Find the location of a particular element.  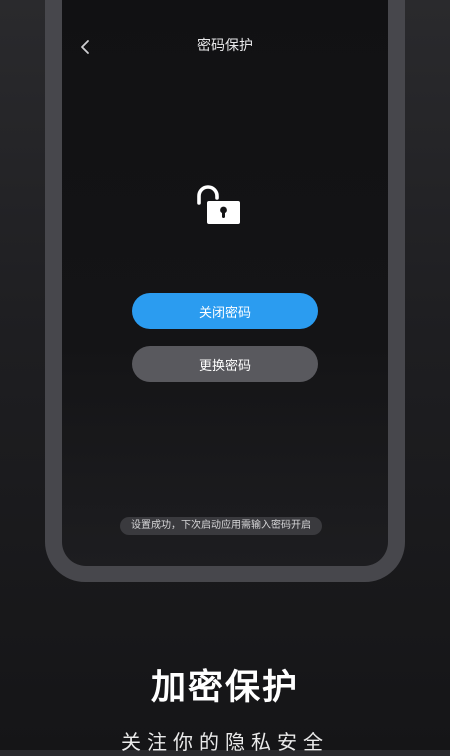

promo-title: 加密保护 is located at coordinates (224, 688).